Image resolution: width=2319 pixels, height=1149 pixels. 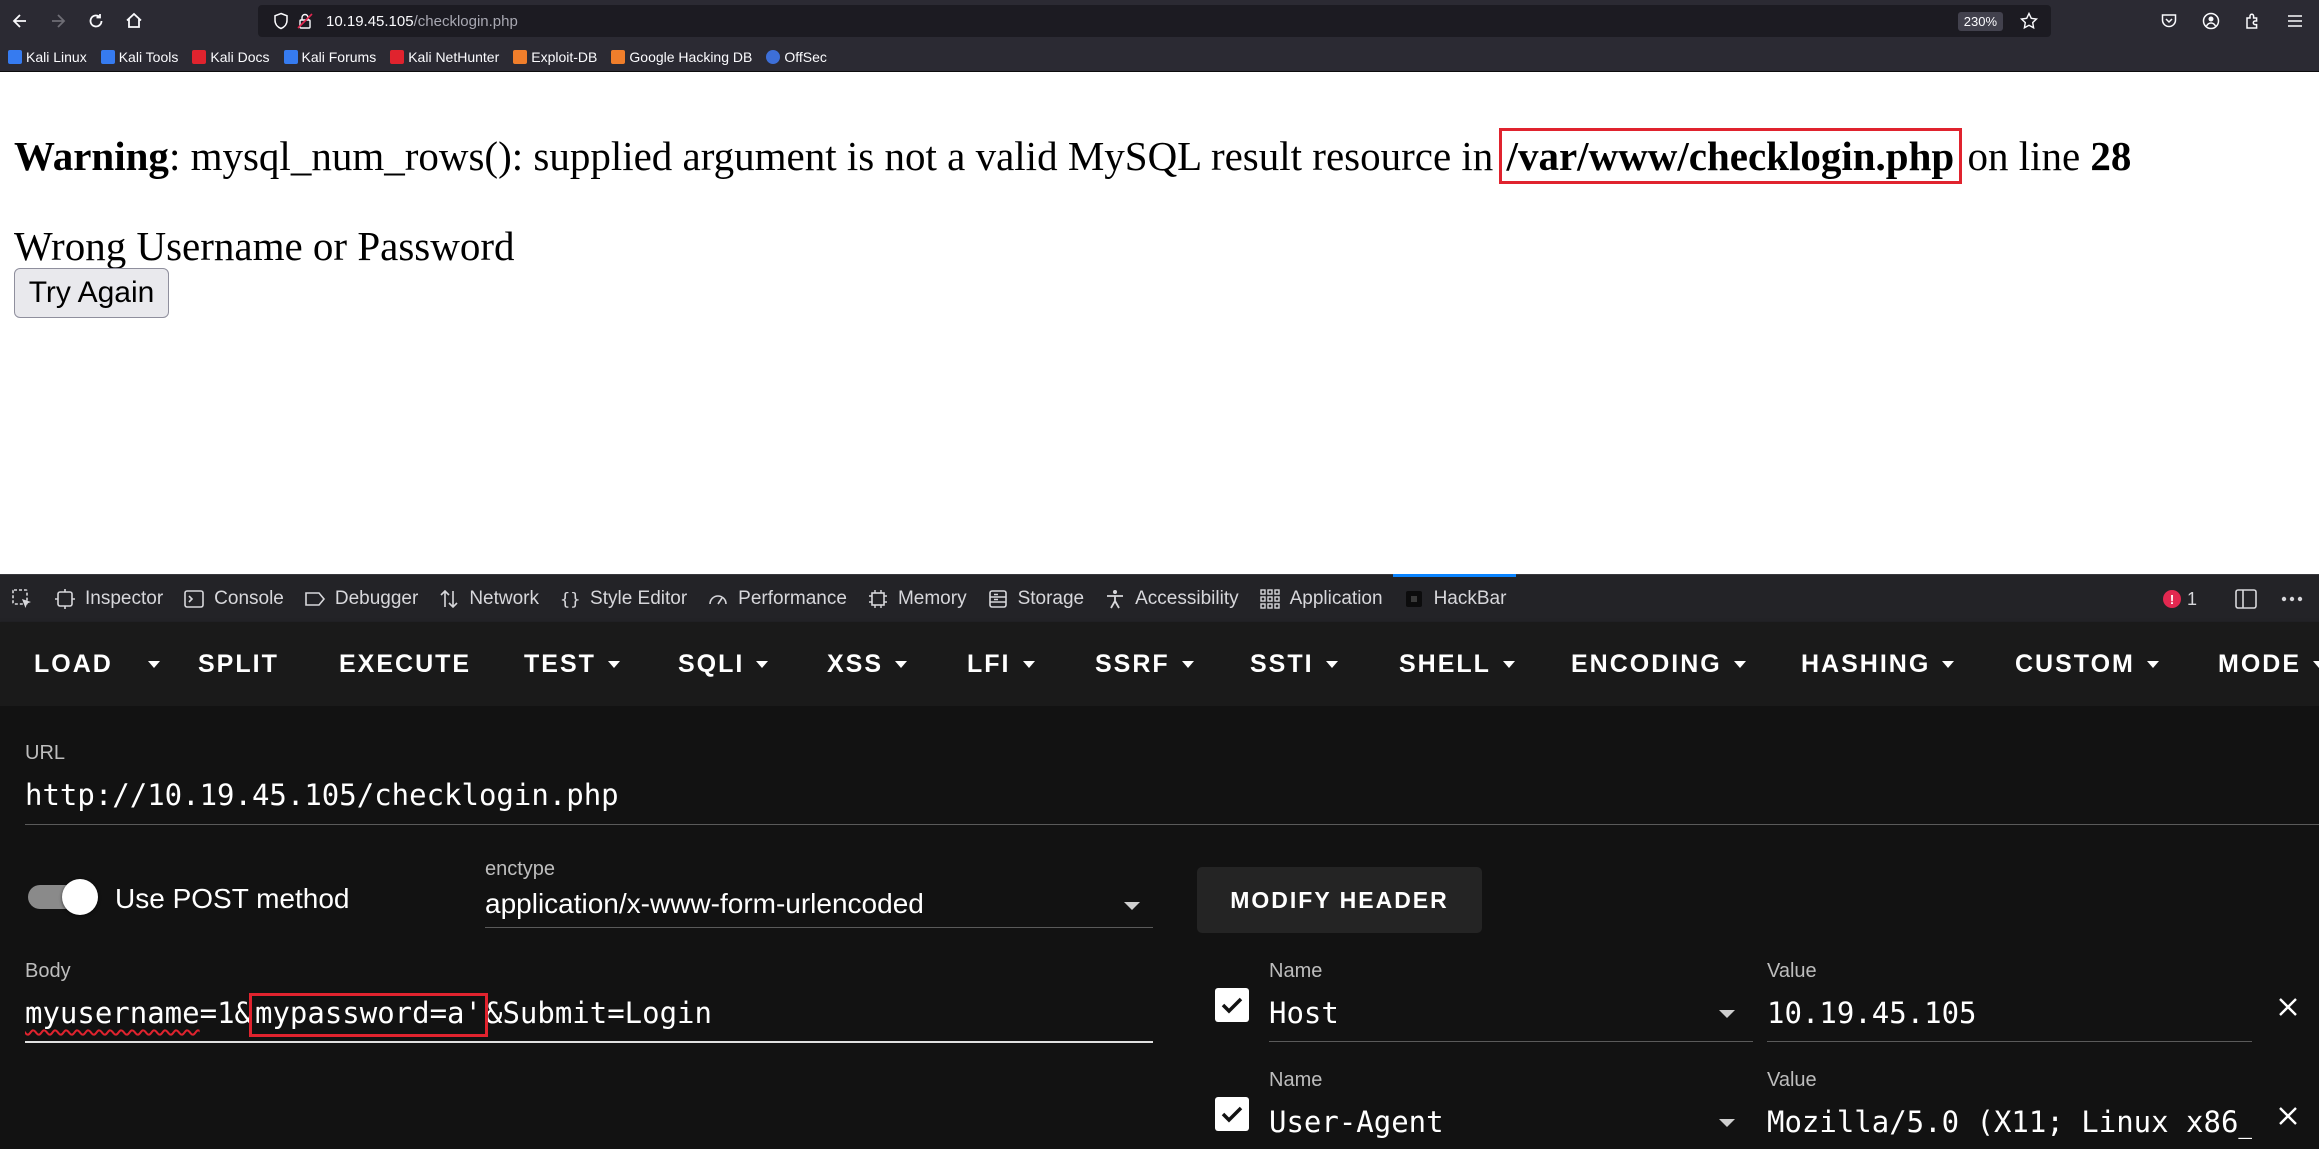 I want to click on body-param-password-highlight: mypassword=a', so click(x=368, y=1015).